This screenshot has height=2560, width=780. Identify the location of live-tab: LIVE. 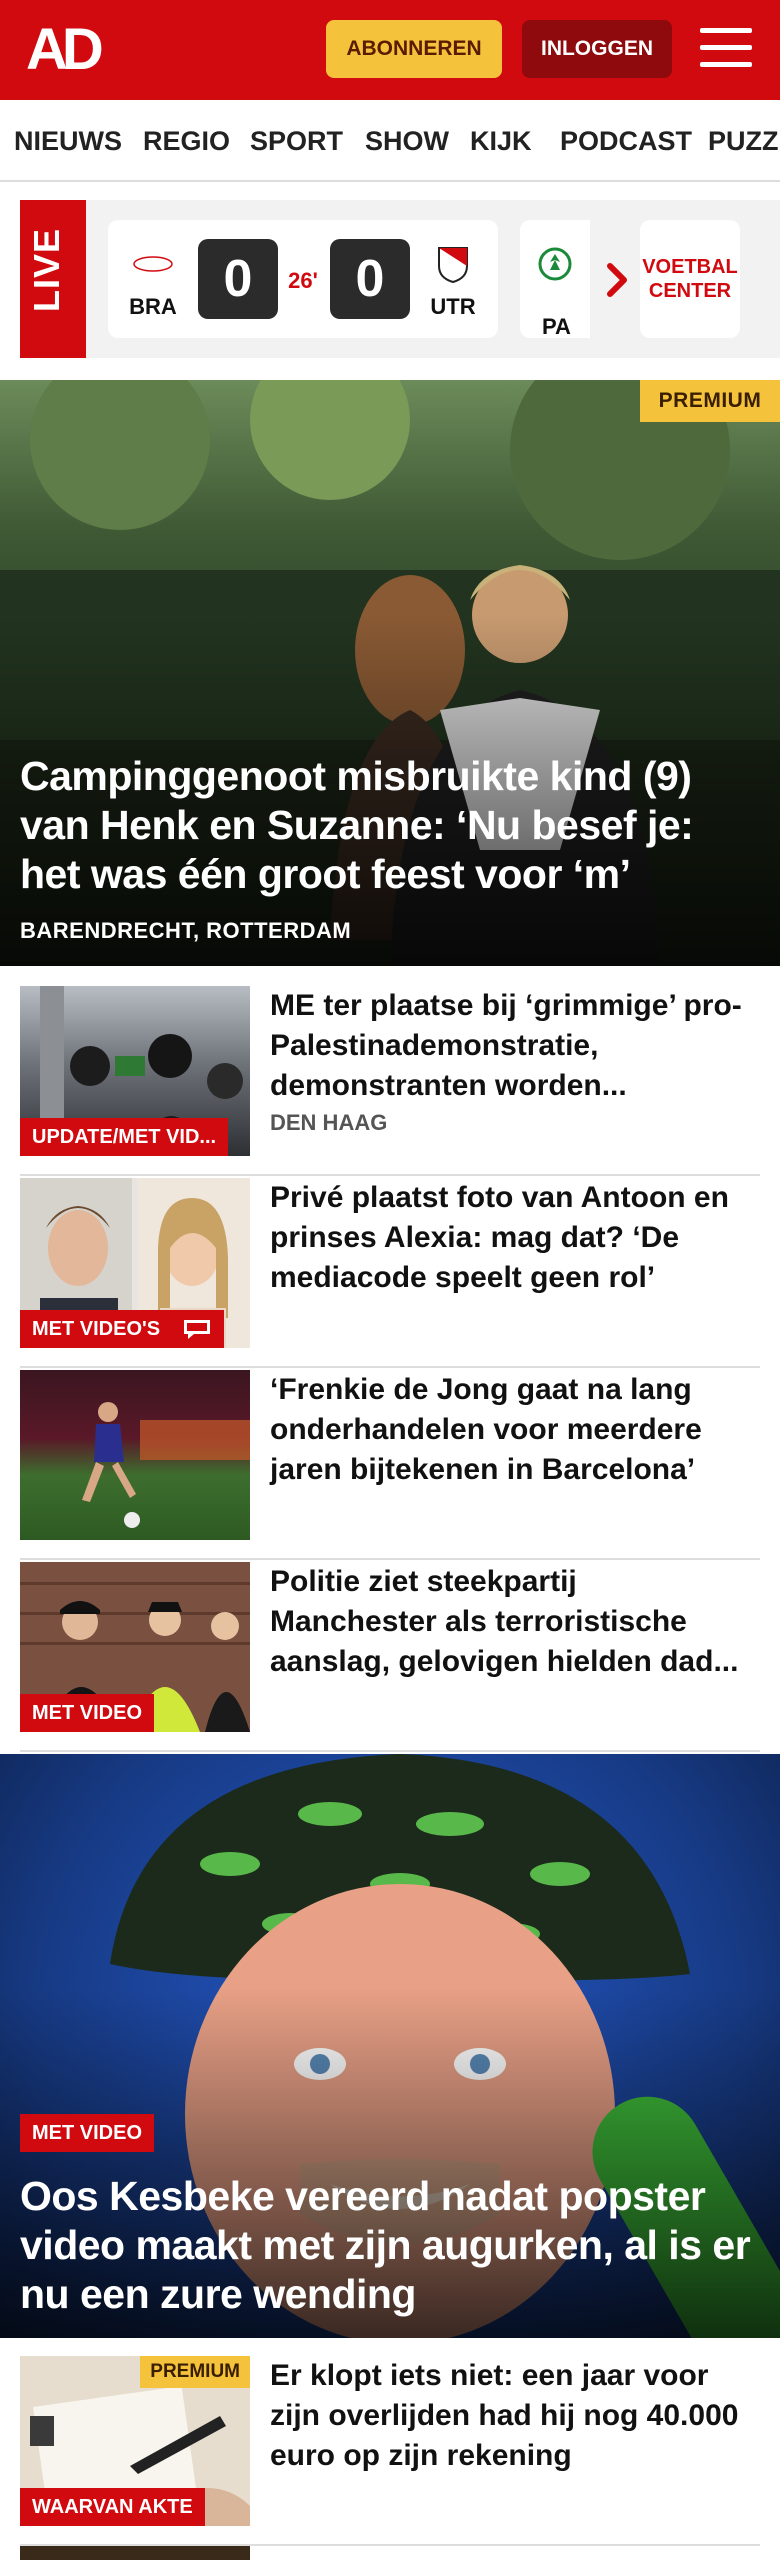
(53, 279).